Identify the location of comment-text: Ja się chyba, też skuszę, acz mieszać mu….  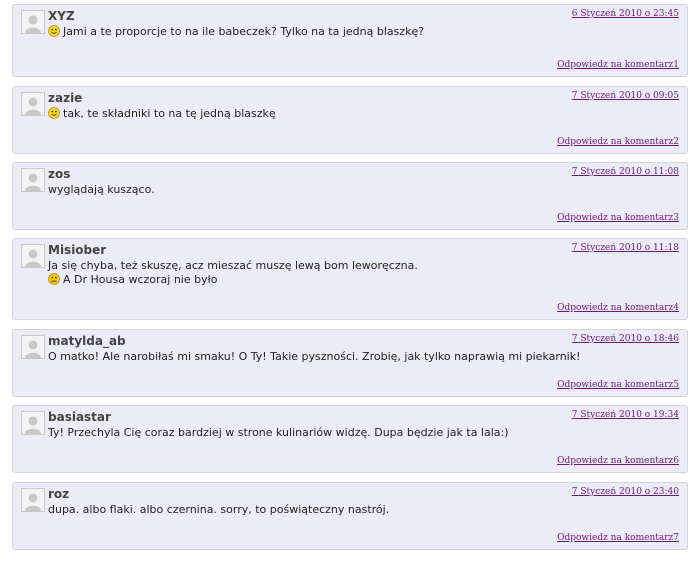
(363, 273).